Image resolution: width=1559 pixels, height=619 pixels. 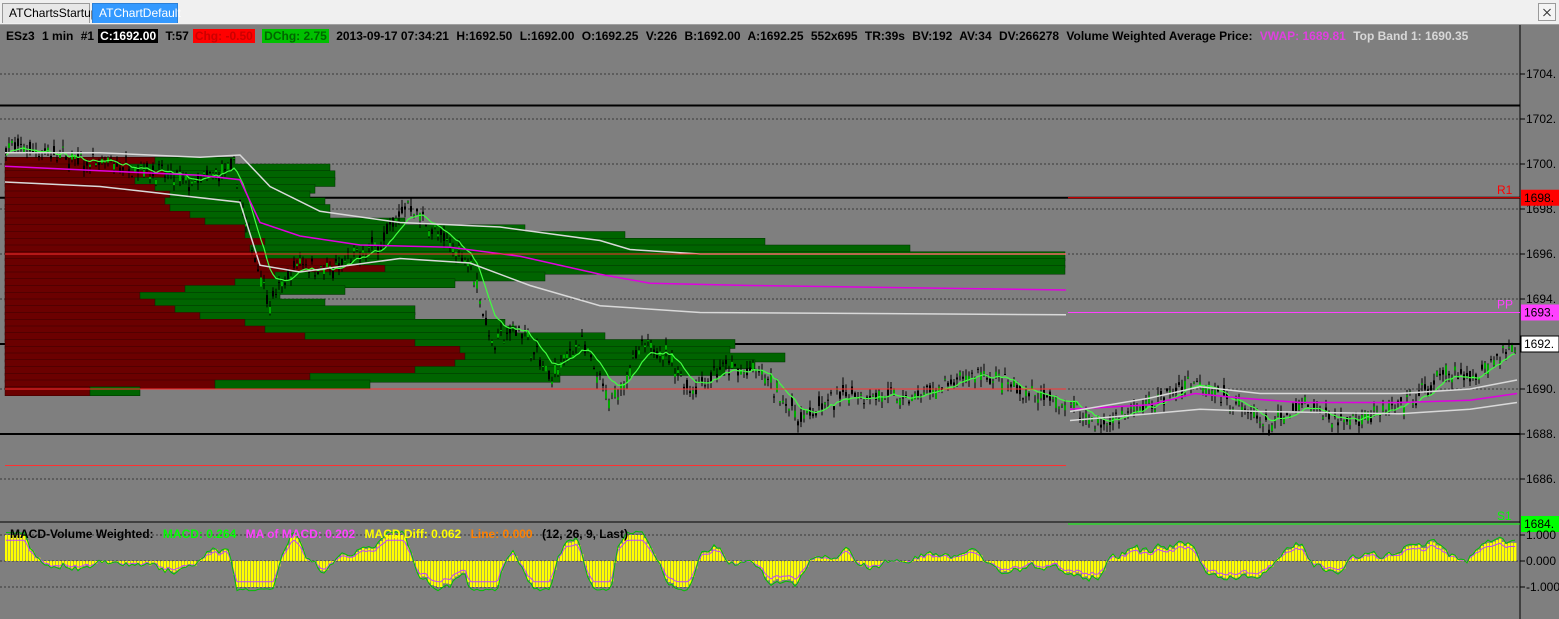 I want to click on dv-label: DV:266278, so click(x=1029, y=36).